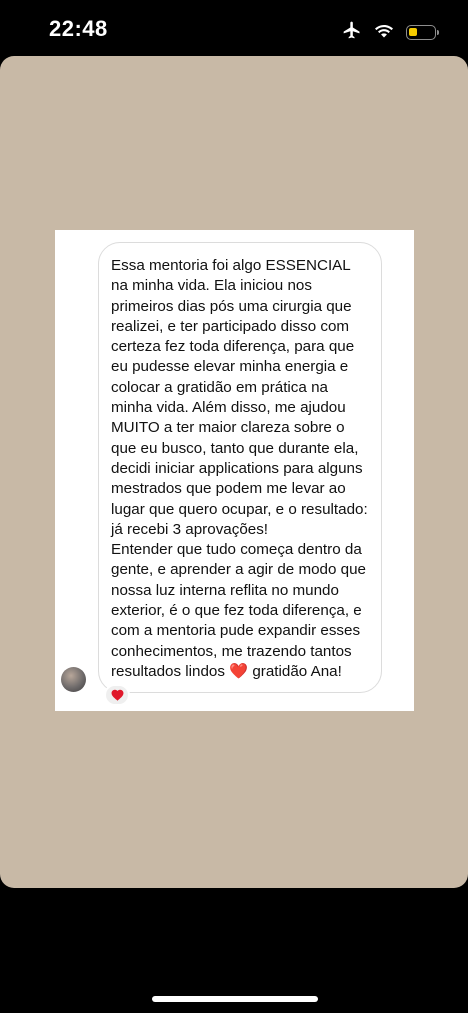 This screenshot has height=1013, width=468. I want to click on wifi-icon, so click(384, 32).